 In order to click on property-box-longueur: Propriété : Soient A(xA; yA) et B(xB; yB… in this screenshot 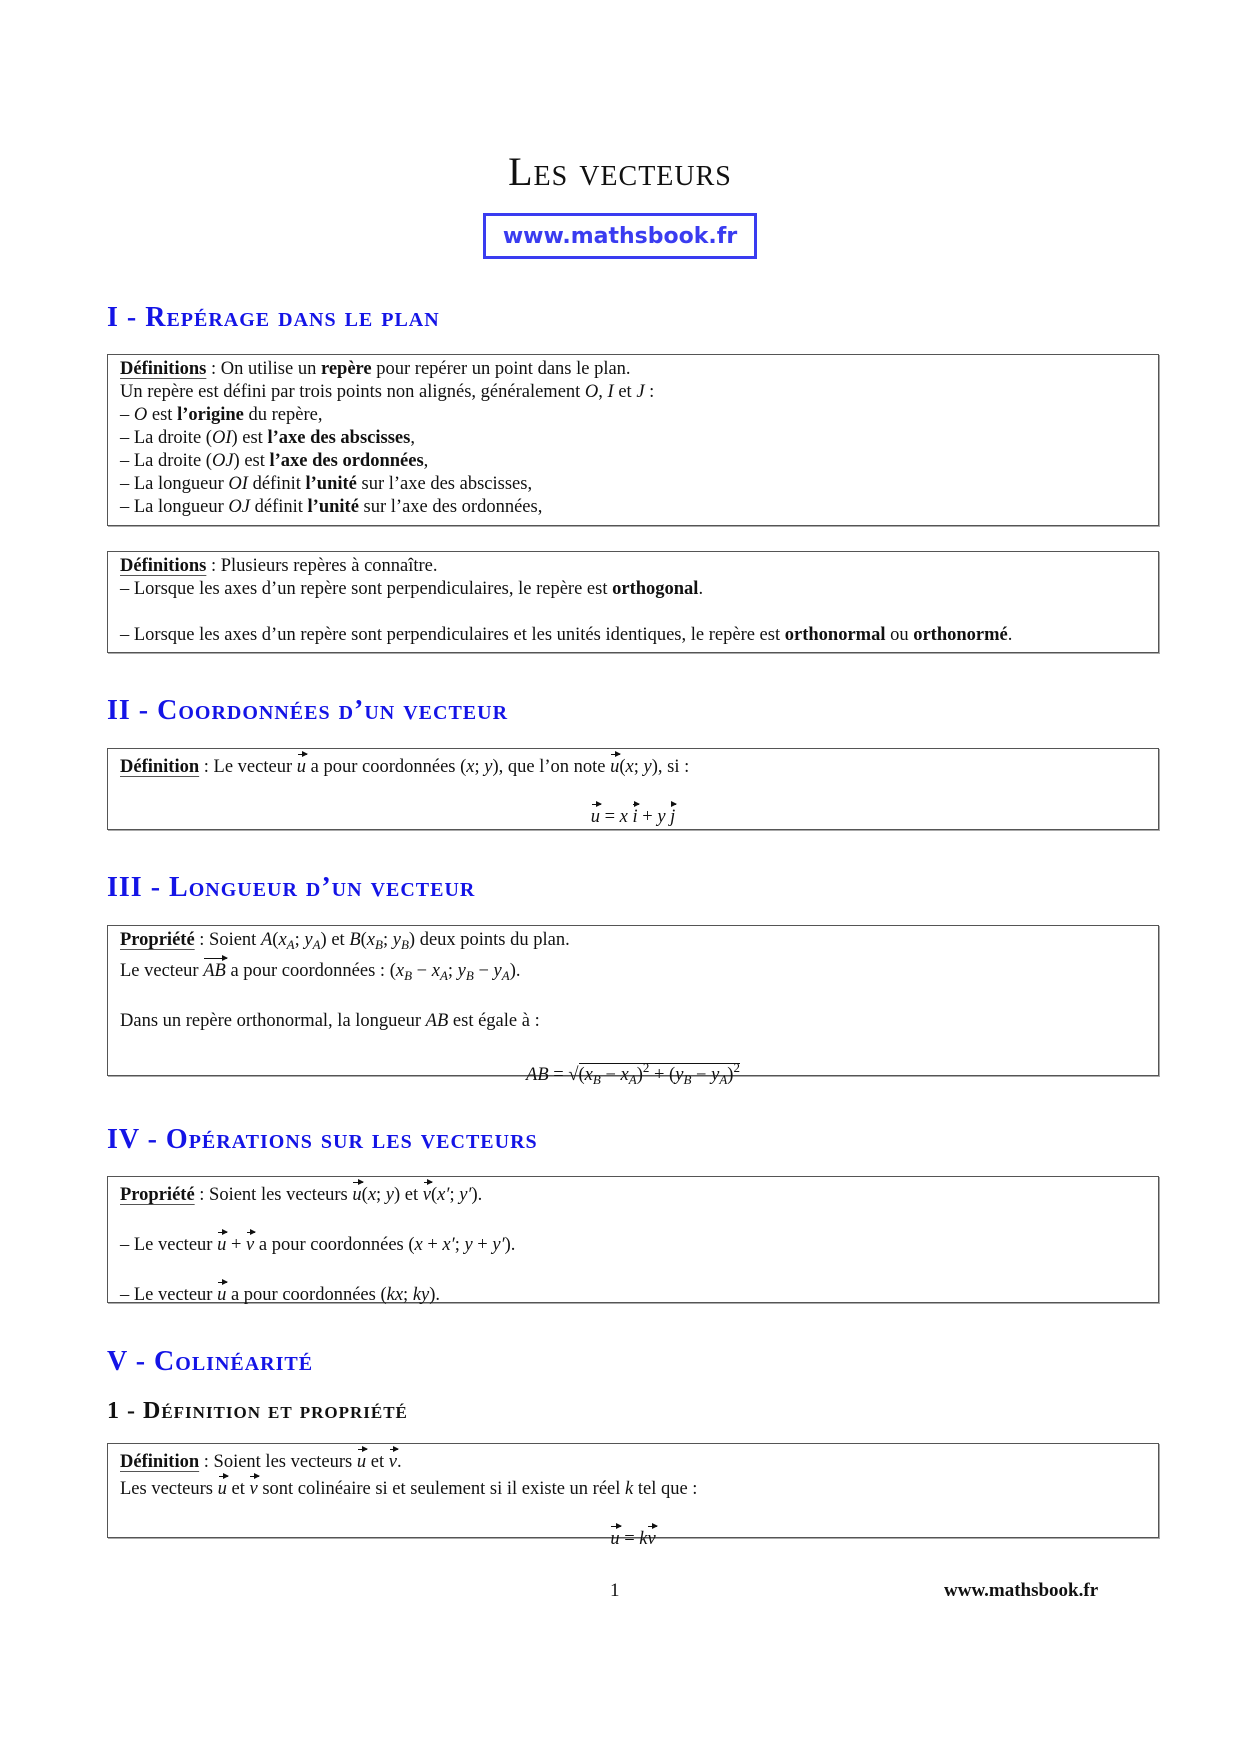, I will do `click(633, 1006)`.